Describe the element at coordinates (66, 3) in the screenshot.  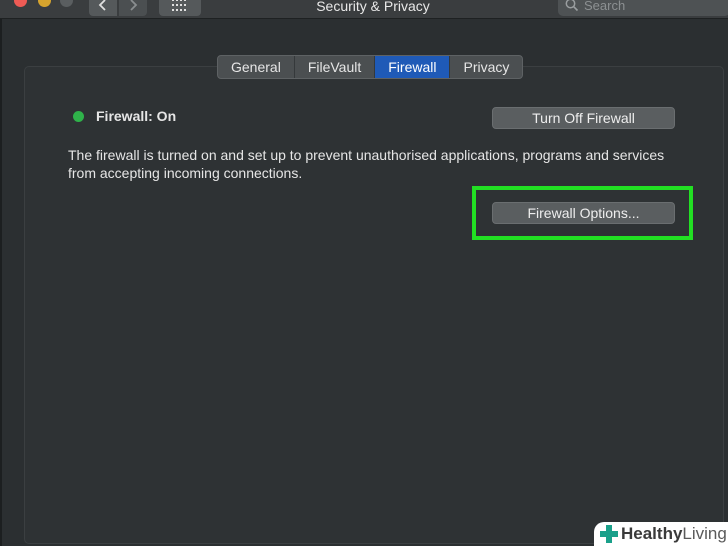
I see `zoom-window-button` at that location.